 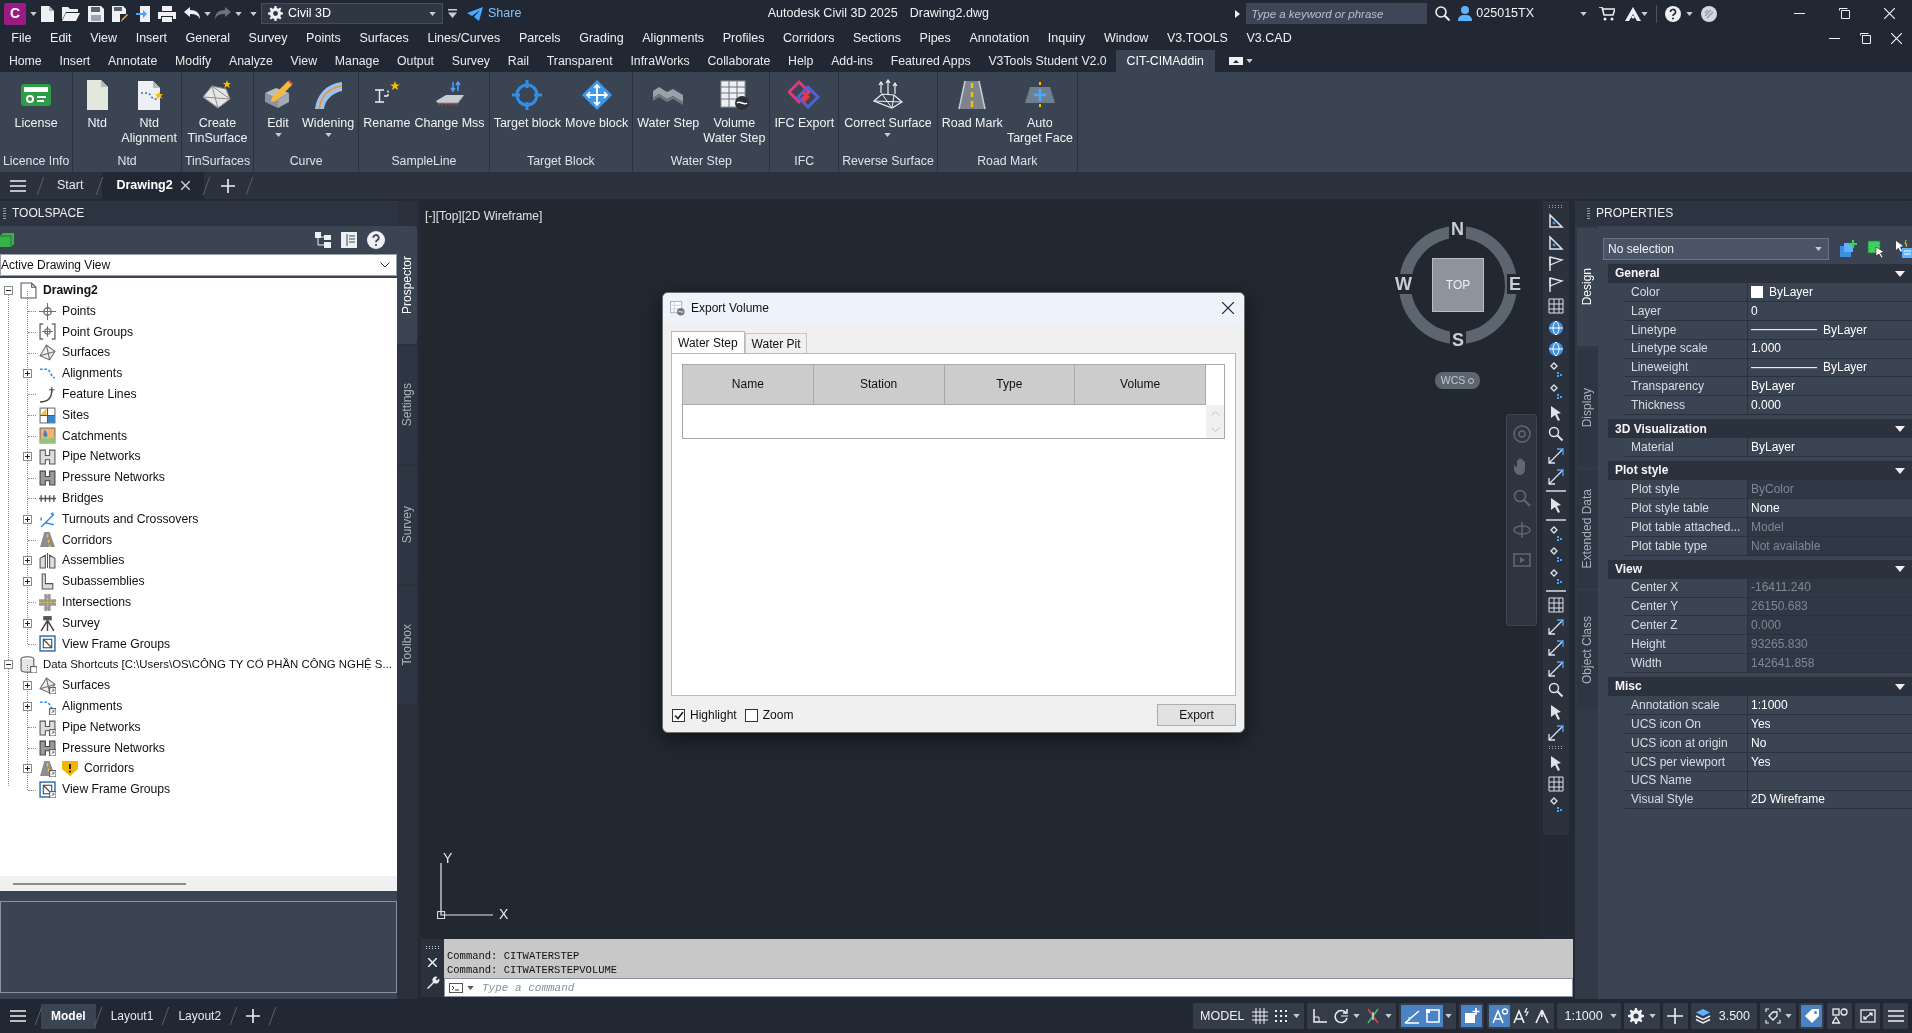 What do you see at coordinates (83, 498) in the screenshot?
I see `tree-item: Bridges` at bounding box center [83, 498].